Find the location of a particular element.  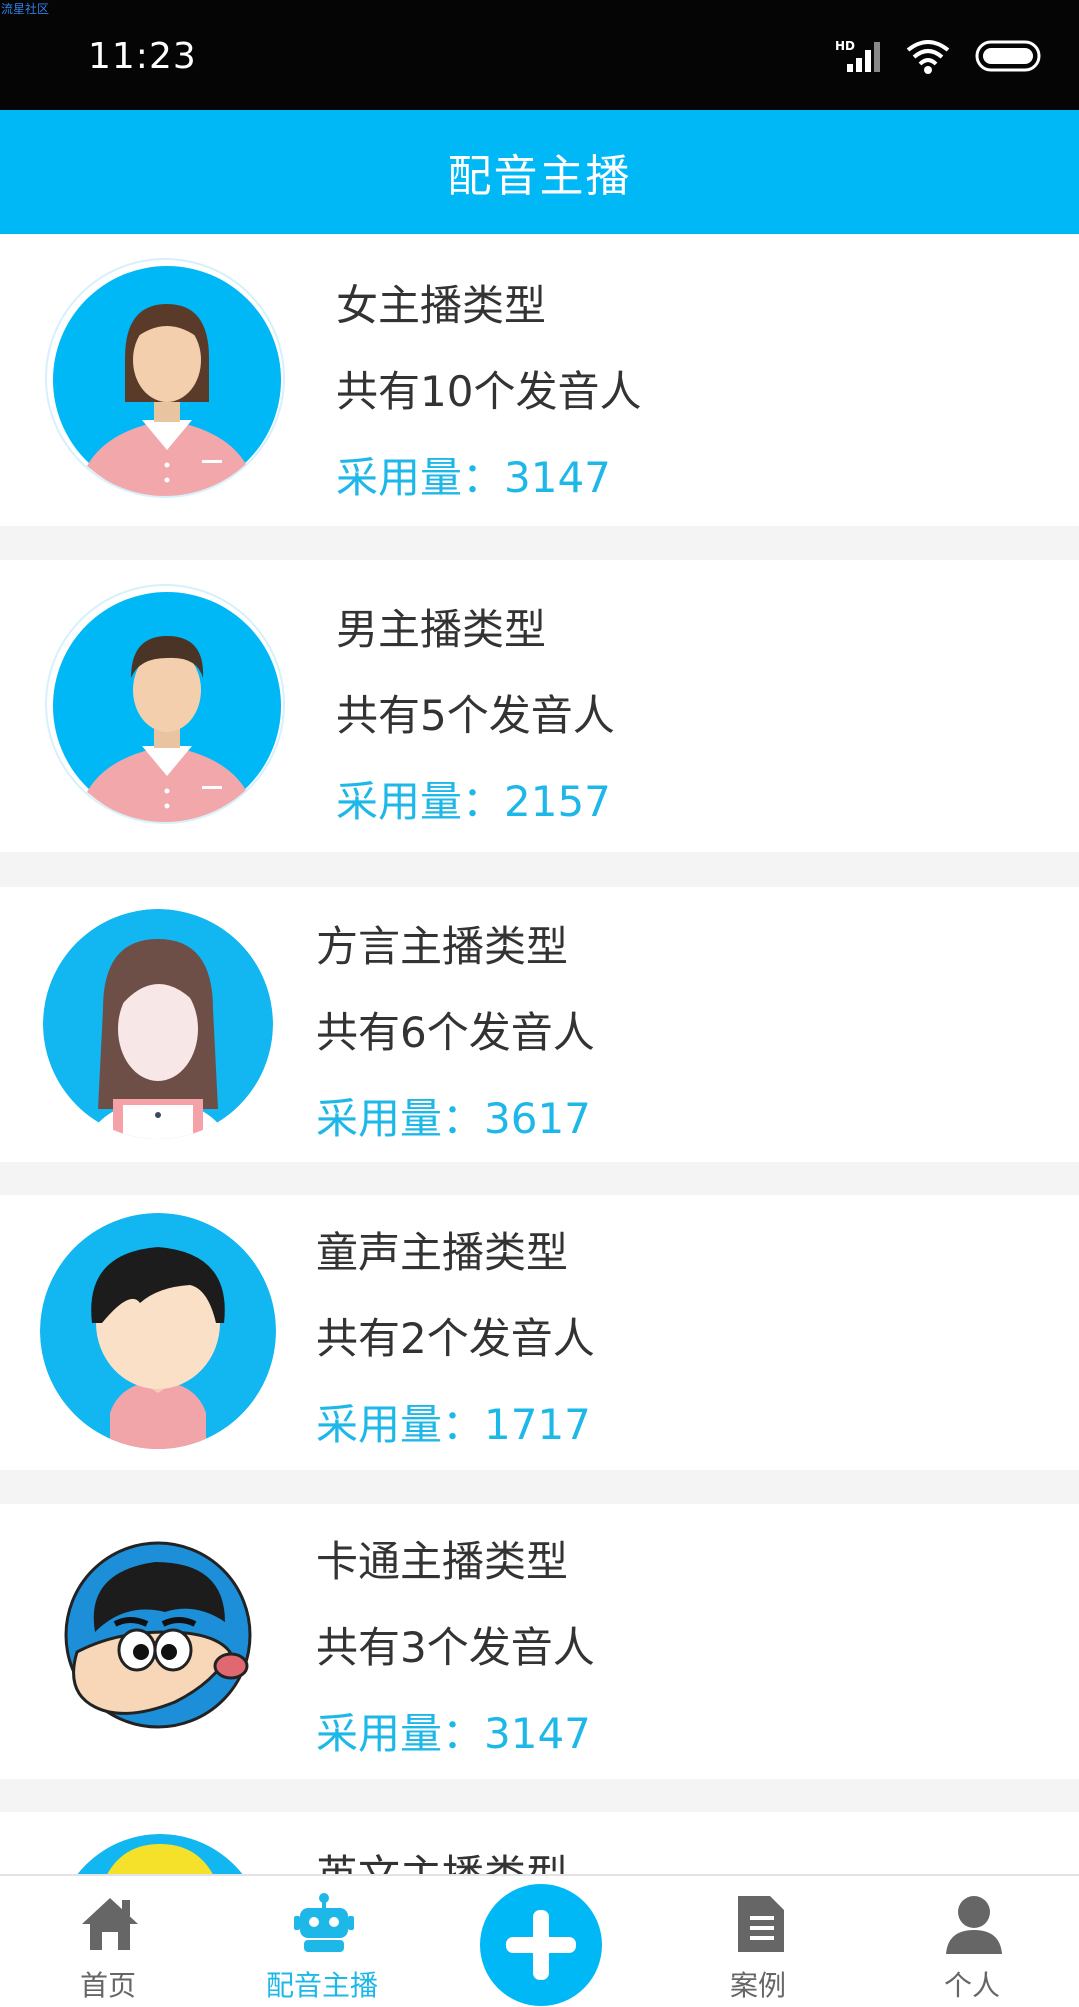

male-avatar is located at coordinates (165, 704).